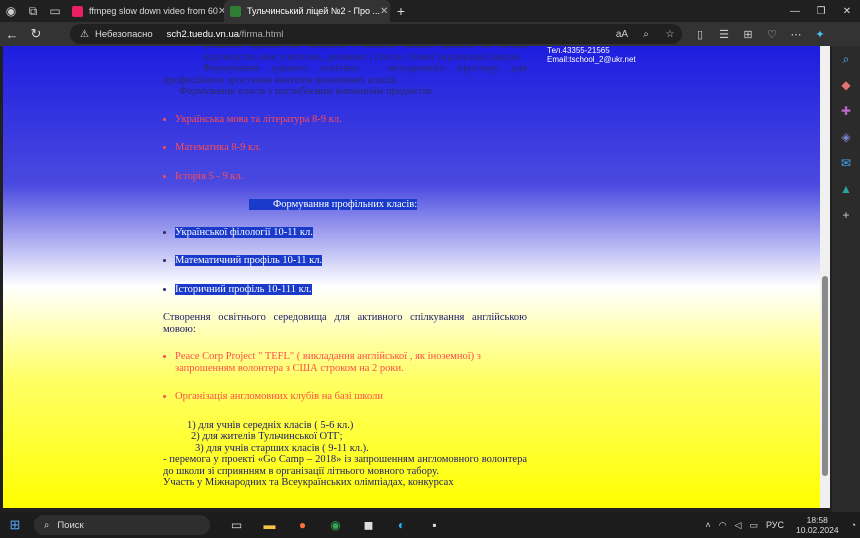 The width and height of the screenshot is (860, 538). I want to click on tab-actions-icon: ▭, so click(55, 11).